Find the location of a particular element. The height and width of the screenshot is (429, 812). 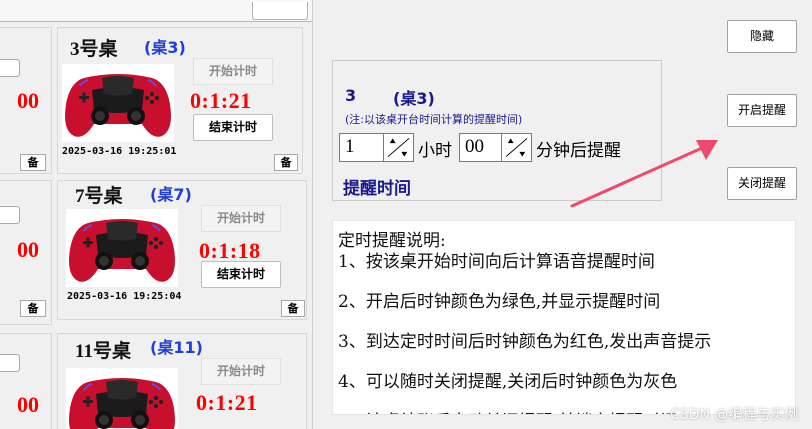

start-datetime: 2025-03-16 19:25:01 is located at coordinates (119, 151).